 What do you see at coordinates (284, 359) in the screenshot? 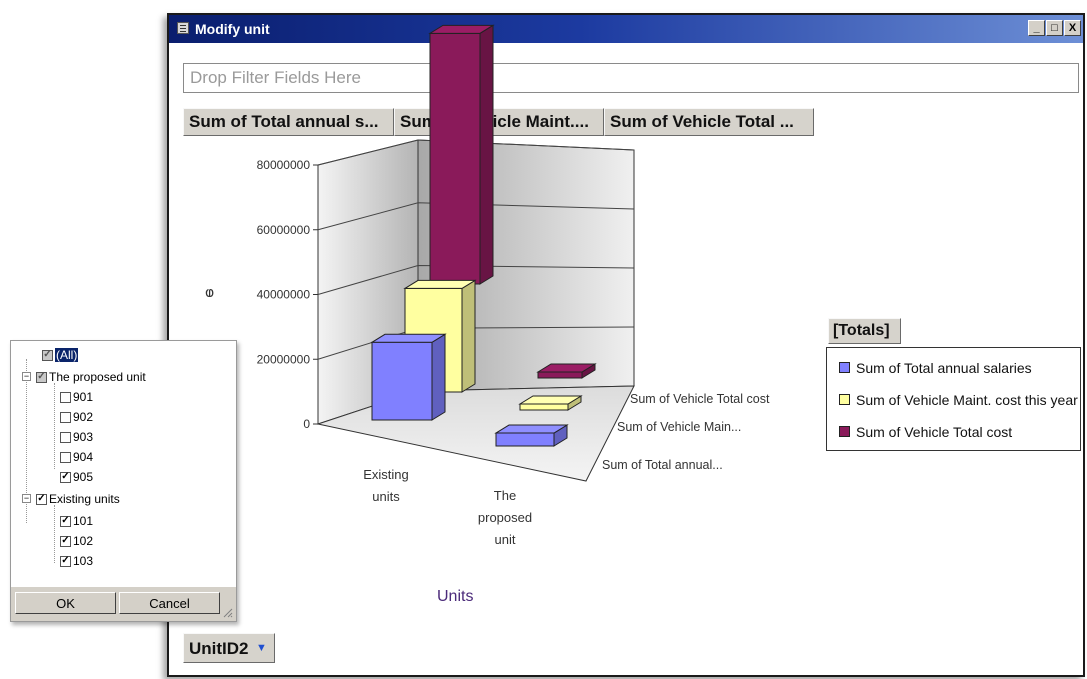
I see `y-tick-label: 20000000` at bounding box center [284, 359].